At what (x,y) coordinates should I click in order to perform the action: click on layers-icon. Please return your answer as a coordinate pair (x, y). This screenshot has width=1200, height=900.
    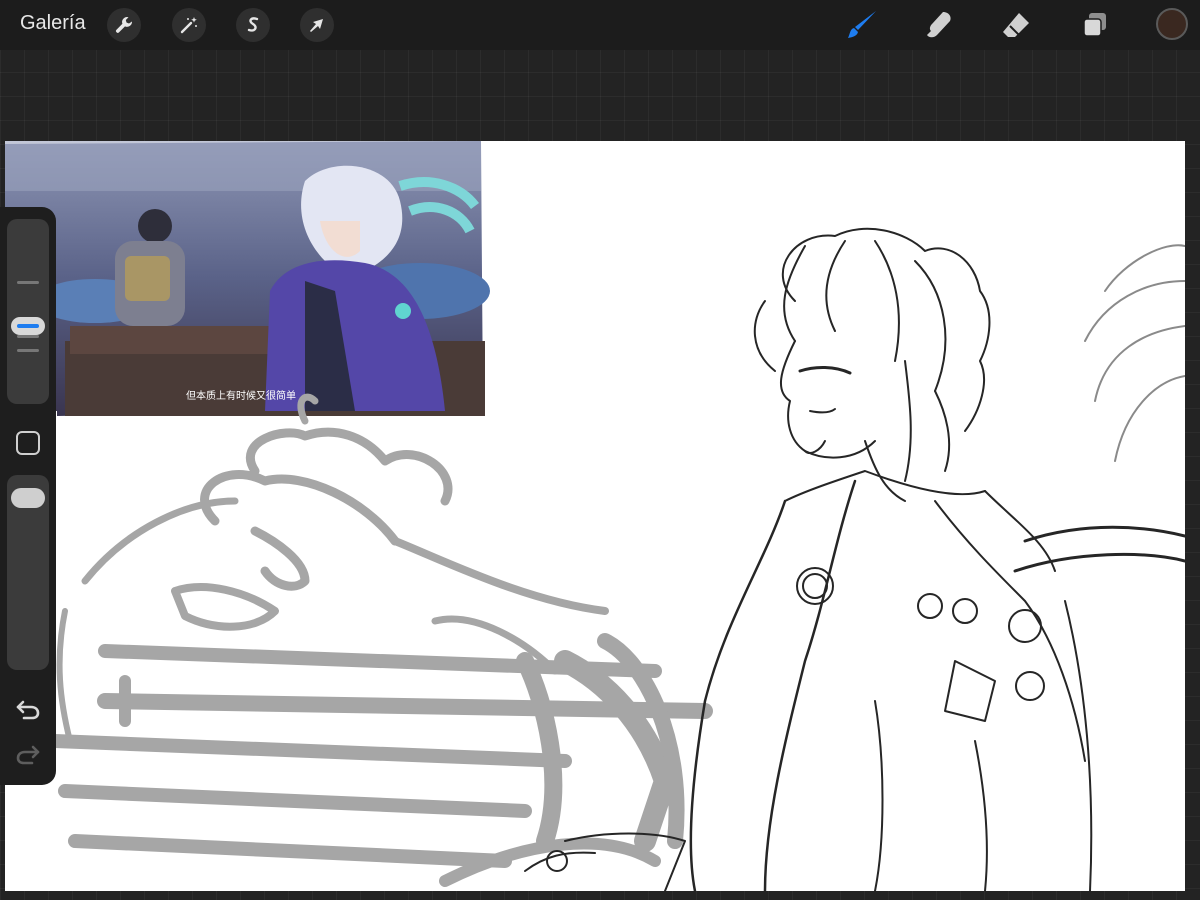
    Looking at the image, I should click on (1094, 25).